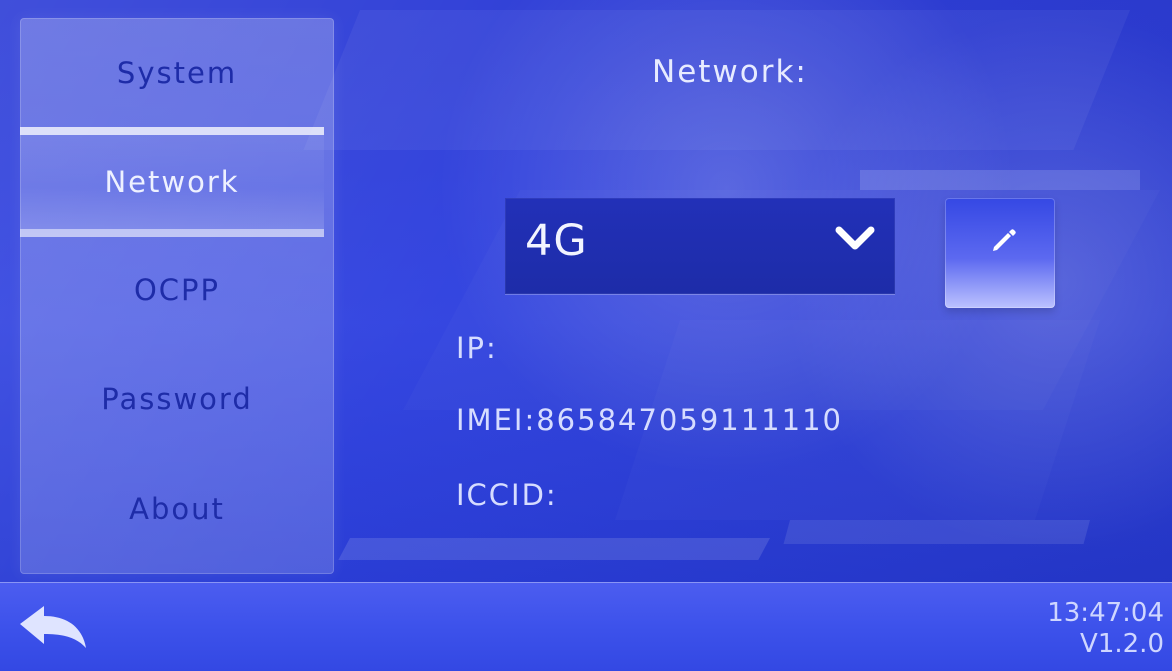 This screenshot has width=1172, height=671. Describe the element at coordinates (649, 420) in the screenshot. I see `imei-label: IMEI:865847059111110` at that location.